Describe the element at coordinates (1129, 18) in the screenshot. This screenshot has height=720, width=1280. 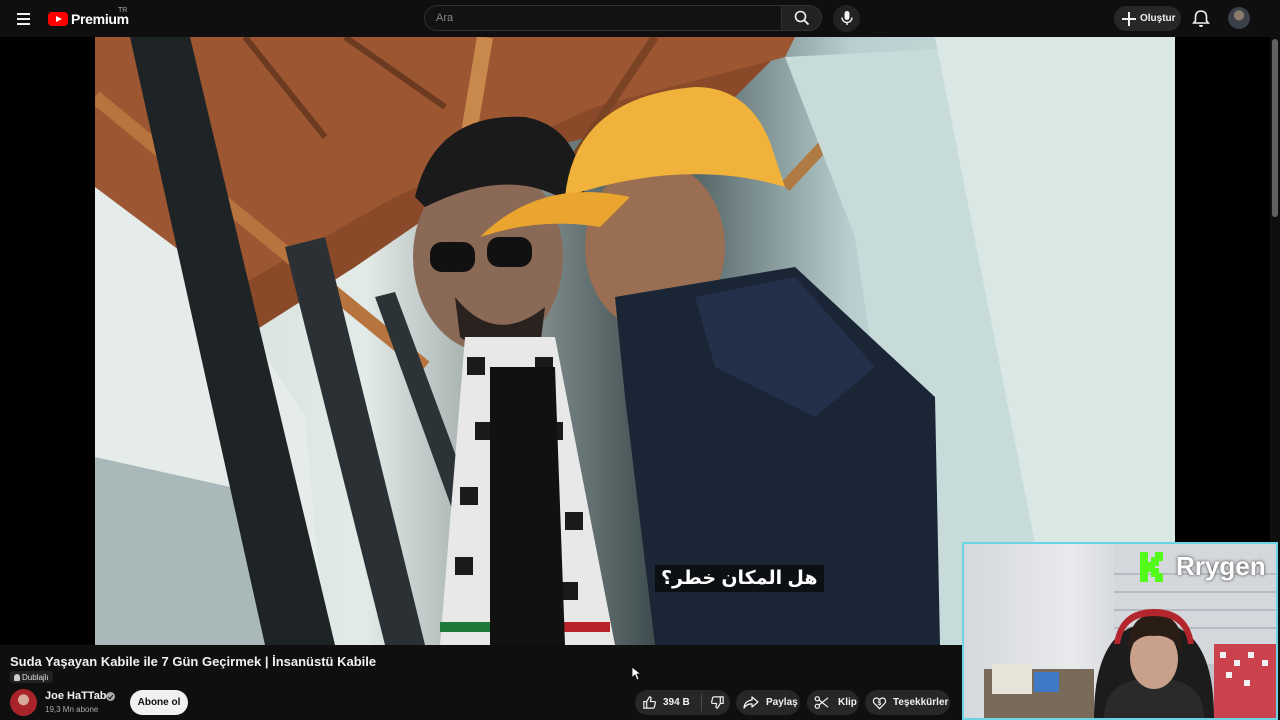
I see `plus-icon` at that location.